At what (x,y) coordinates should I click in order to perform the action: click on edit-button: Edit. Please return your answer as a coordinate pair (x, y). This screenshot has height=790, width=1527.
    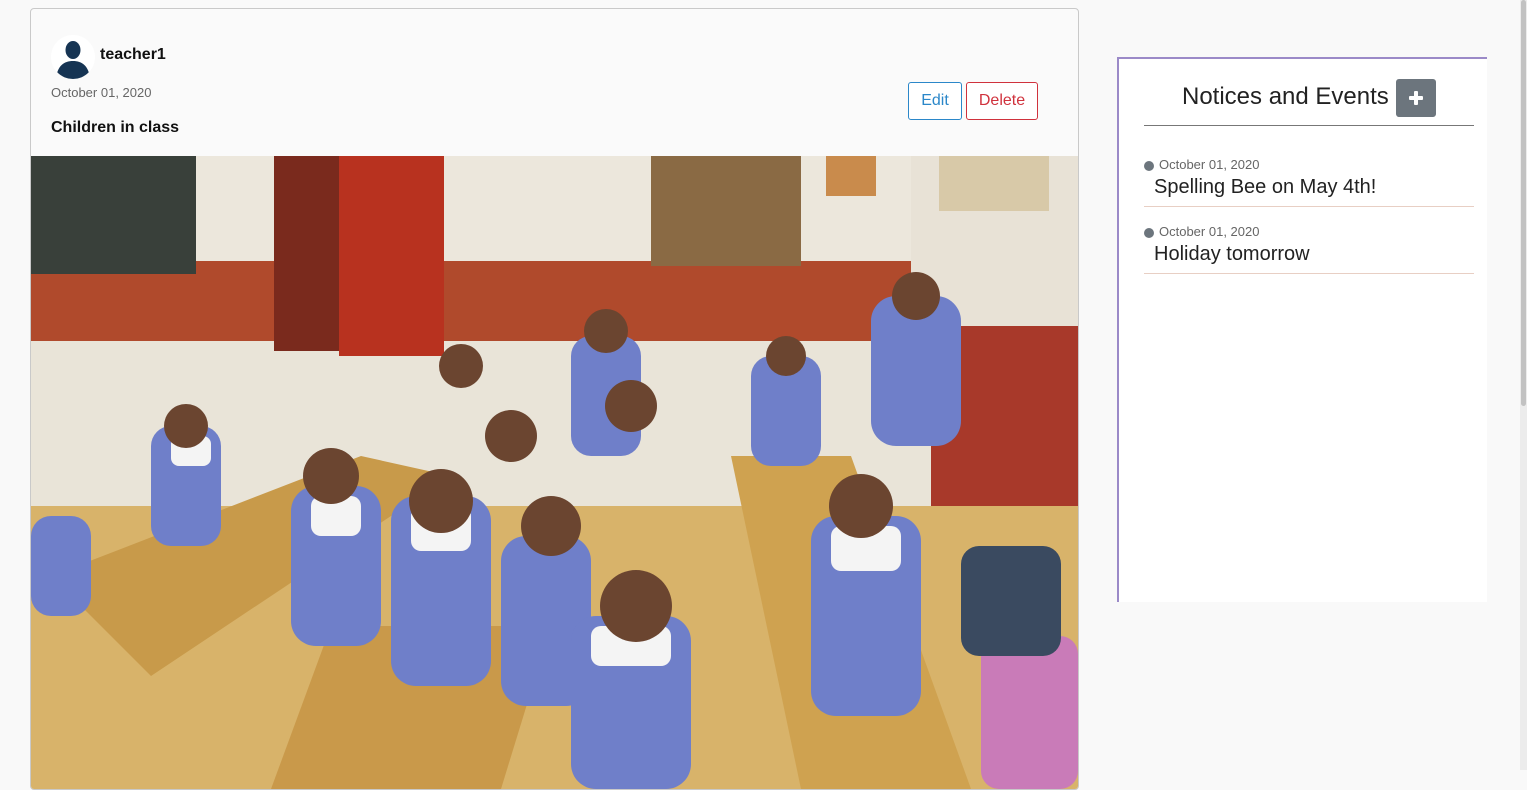
    Looking at the image, I should click on (935, 101).